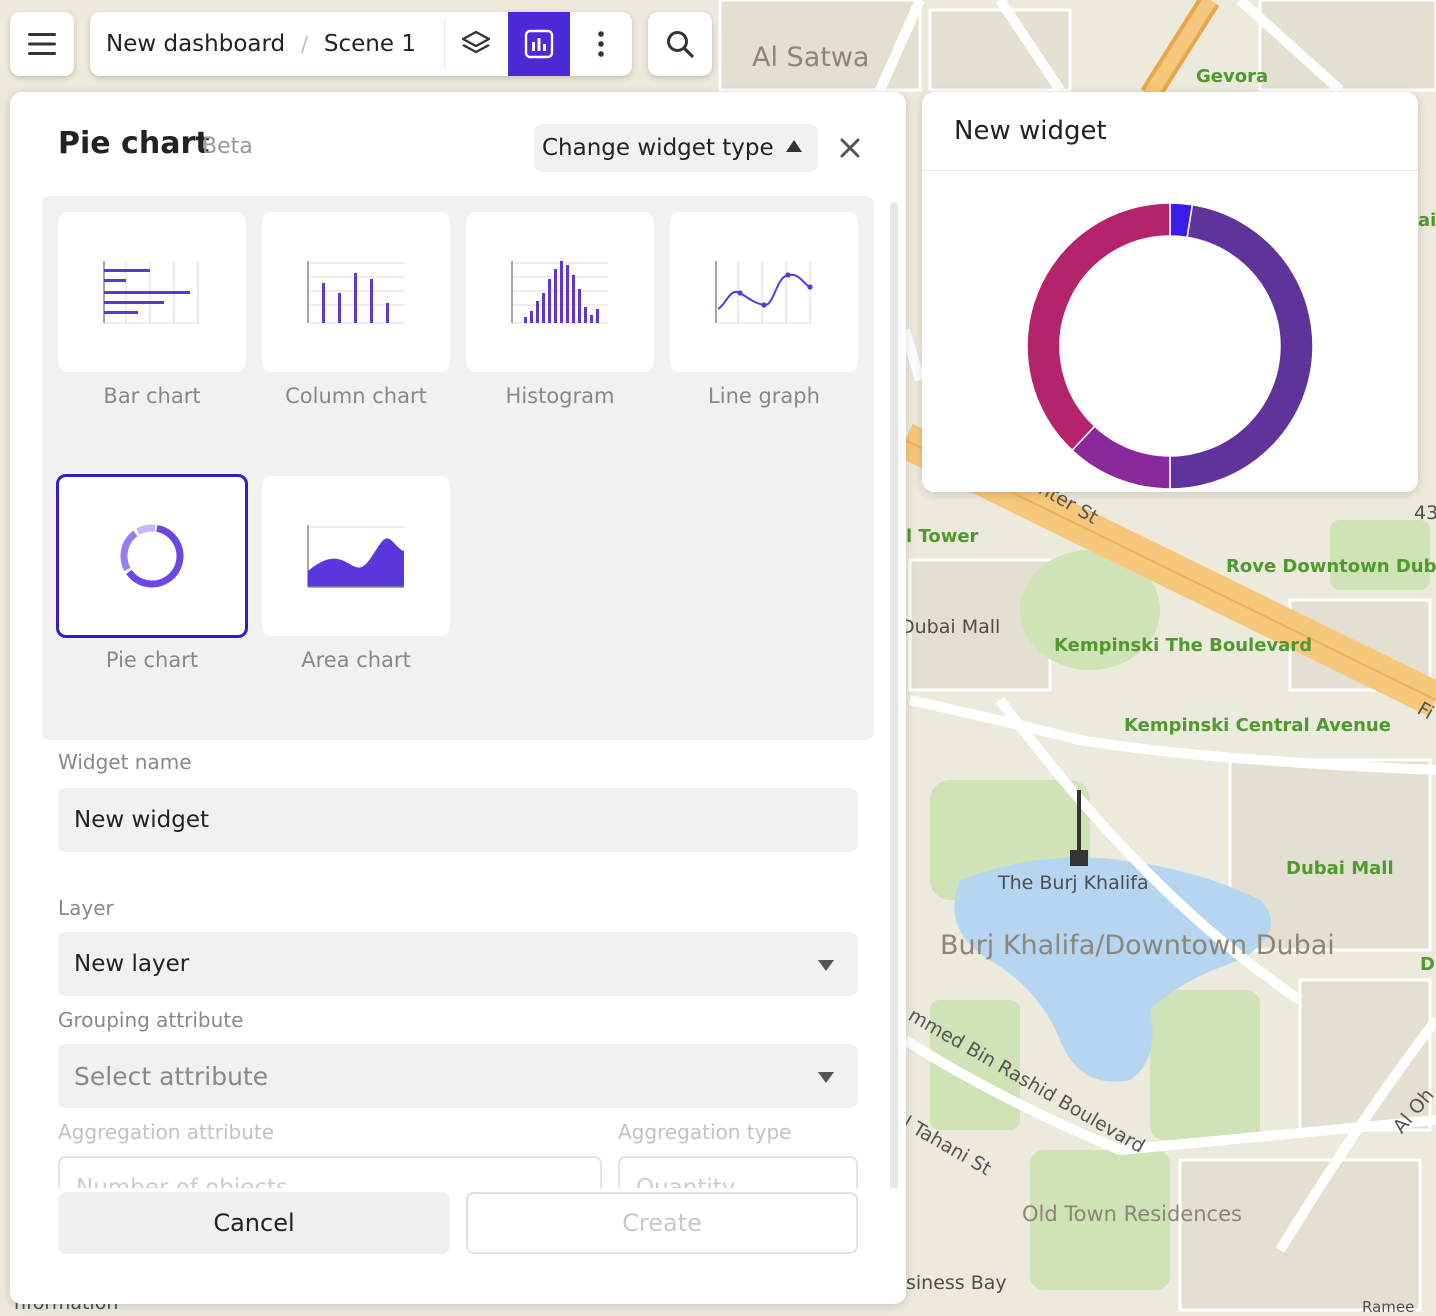 This screenshot has width=1436, height=1316. I want to click on histogram-icon, so click(559, 292).